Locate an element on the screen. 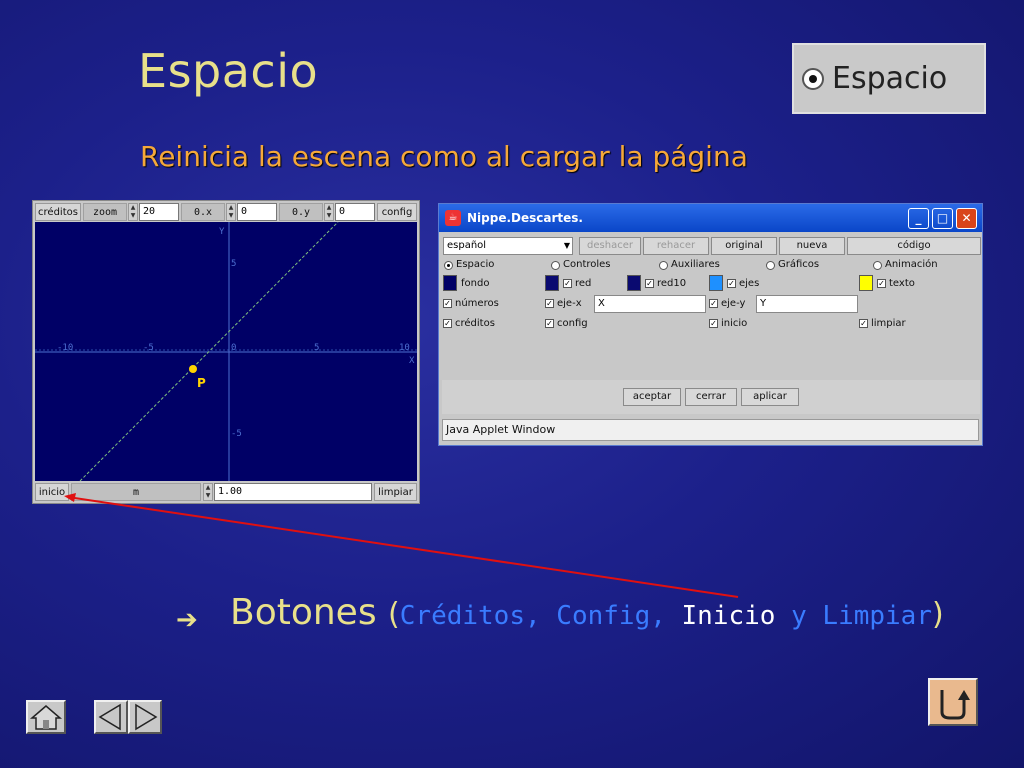 Image resolution: width=1024 pixels, height=768 pixels. home-icon is located at coordinates (46, 717).